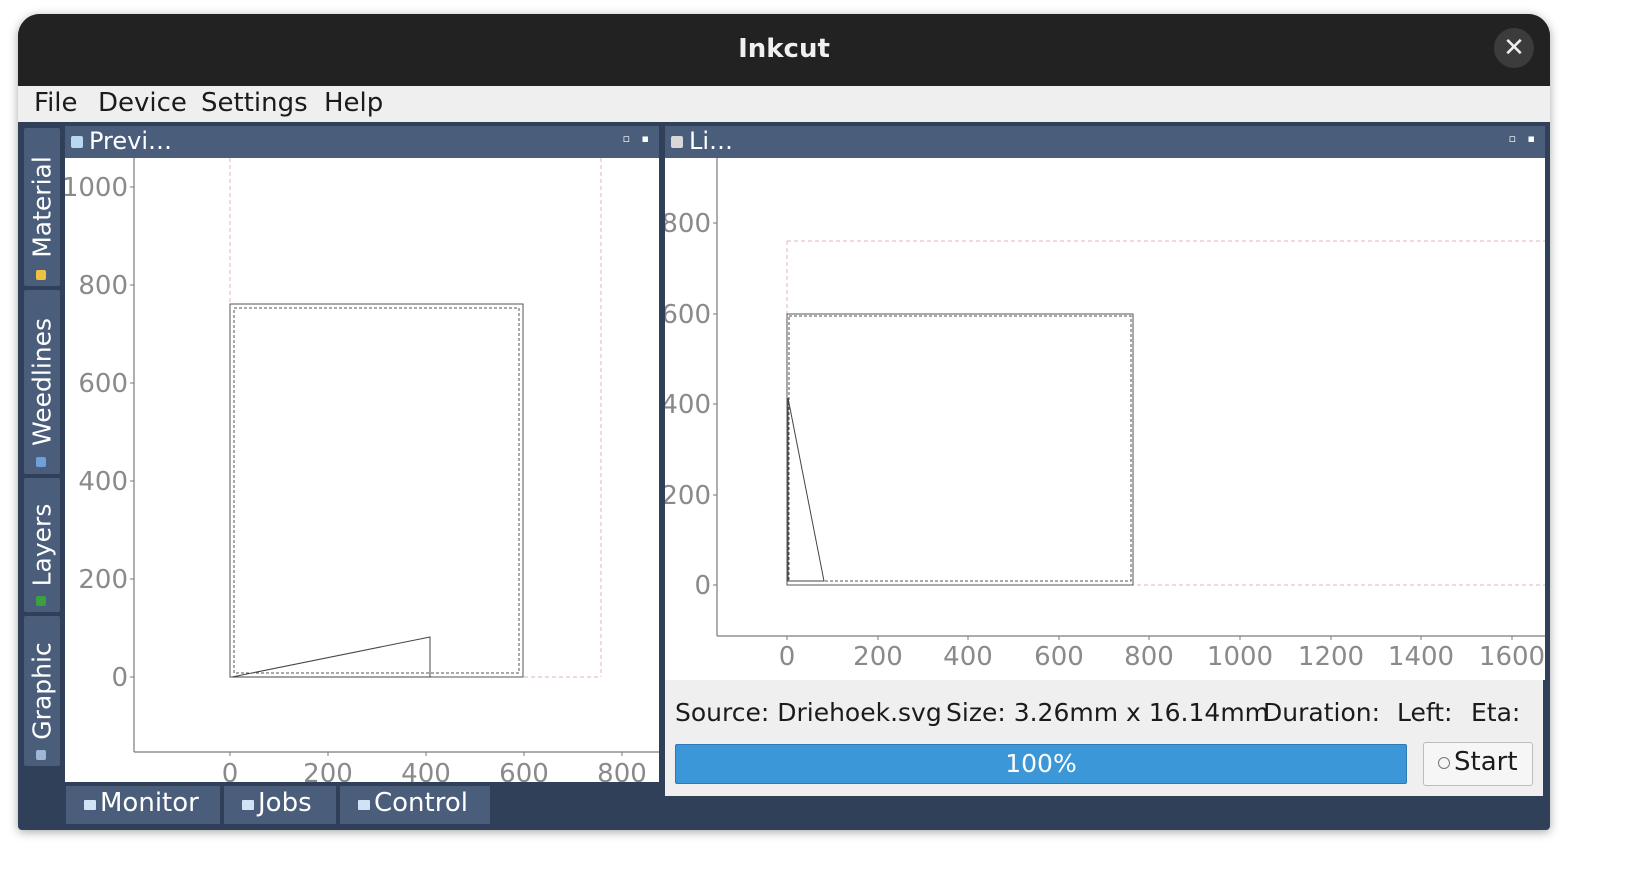  What do you see at coordinates (1444, 763) in the screenshot?
I see `play-icon` at bounding box center [1444, 763].